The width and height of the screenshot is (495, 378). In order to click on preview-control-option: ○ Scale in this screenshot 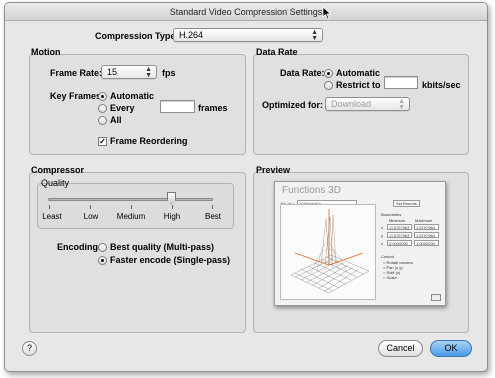, I will do `click(390, 277)`.